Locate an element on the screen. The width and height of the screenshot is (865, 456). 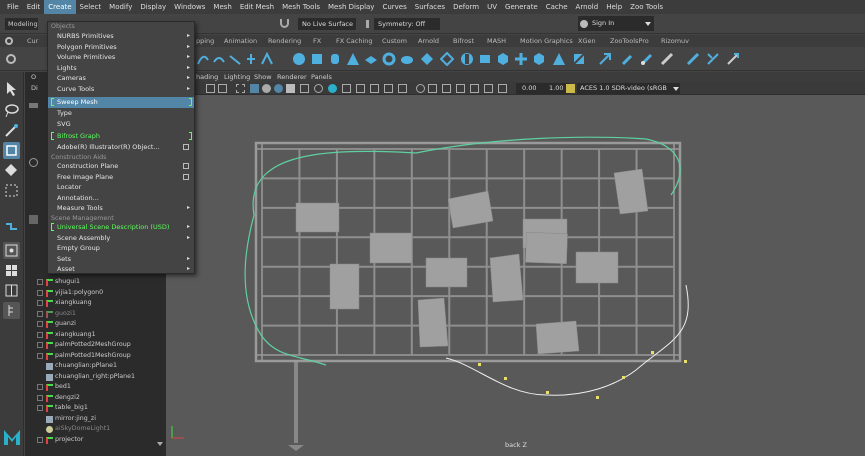
viewport-menu-panels: Panels is located at coordinates (321, 77).